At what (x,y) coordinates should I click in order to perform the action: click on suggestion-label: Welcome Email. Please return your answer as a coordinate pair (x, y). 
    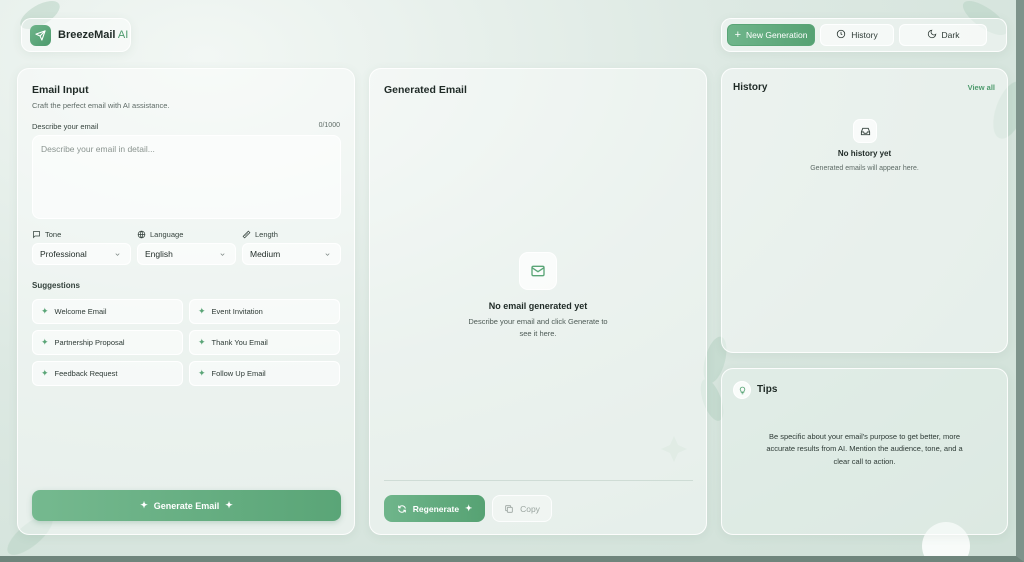
    Looking at the image, I should click on (80, 311).